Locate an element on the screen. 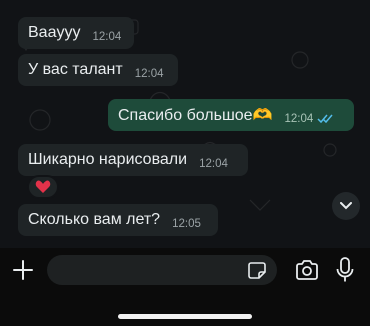 This screenshot has width=370, height=326. reaction-badge is located at coordinates (43, 187).